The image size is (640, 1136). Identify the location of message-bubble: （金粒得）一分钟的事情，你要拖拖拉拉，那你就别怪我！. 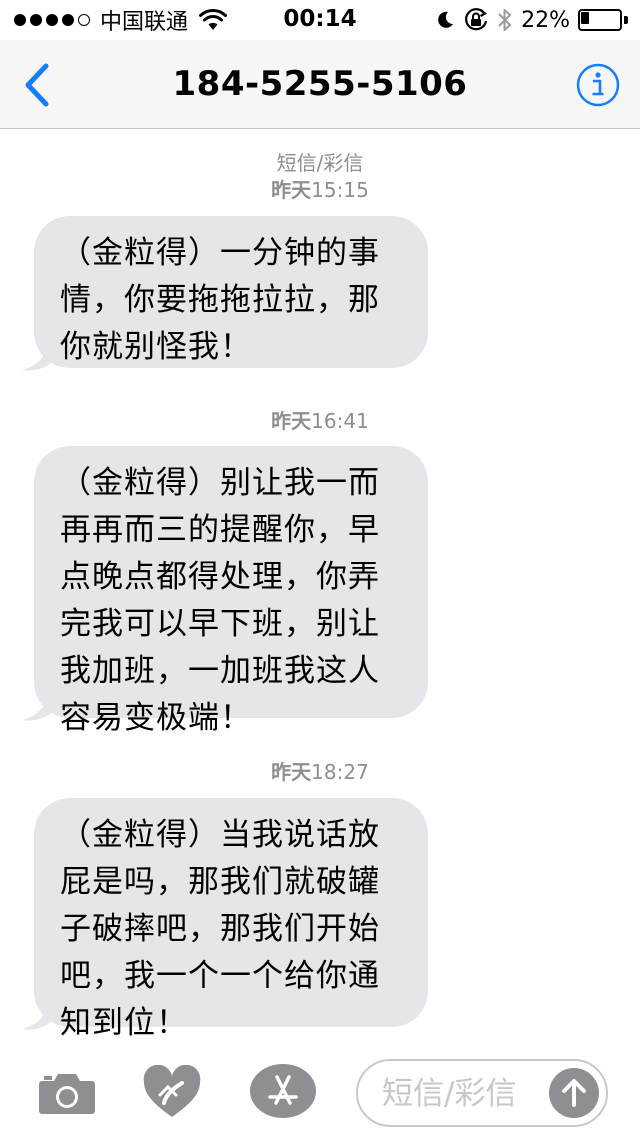
(231, 292).